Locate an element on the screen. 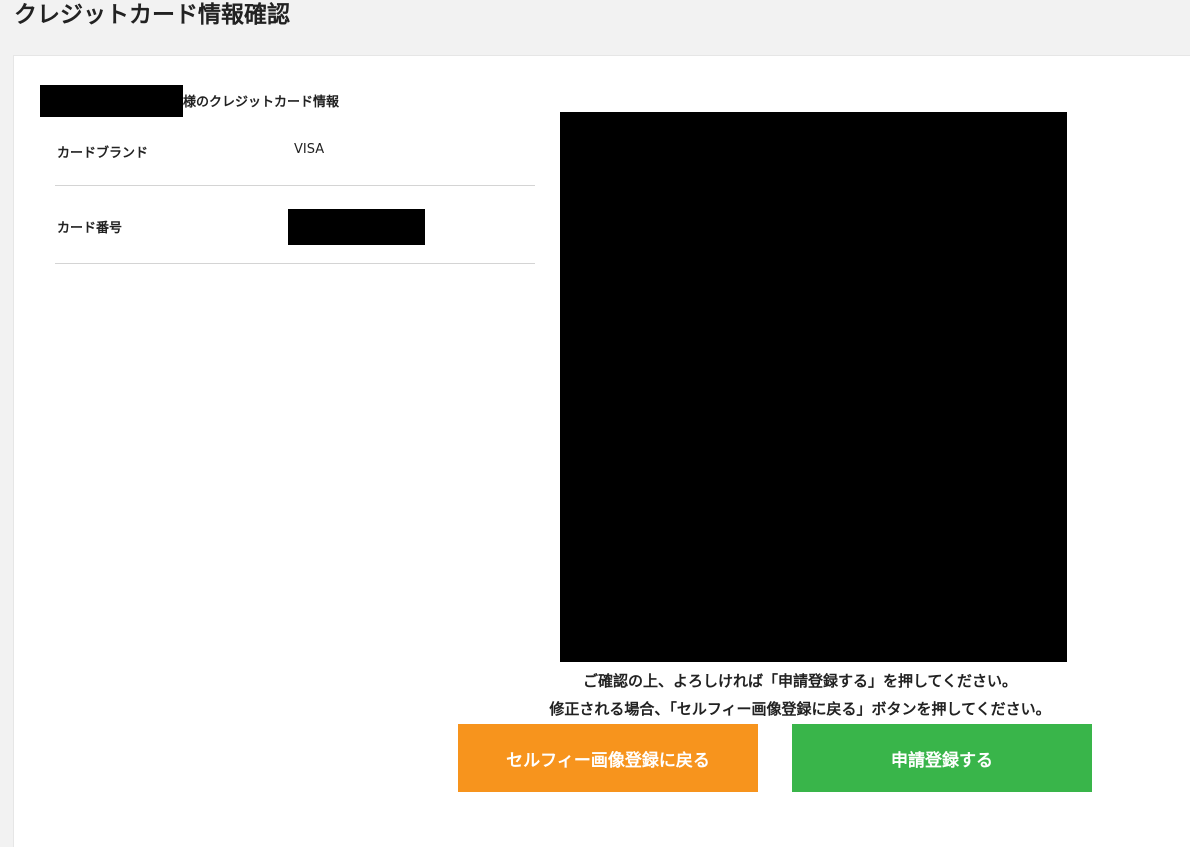 Image resolution: width=1190 pixels, height=847 pixels. card-brand-value: VISA is located at coordinates (309, 149).